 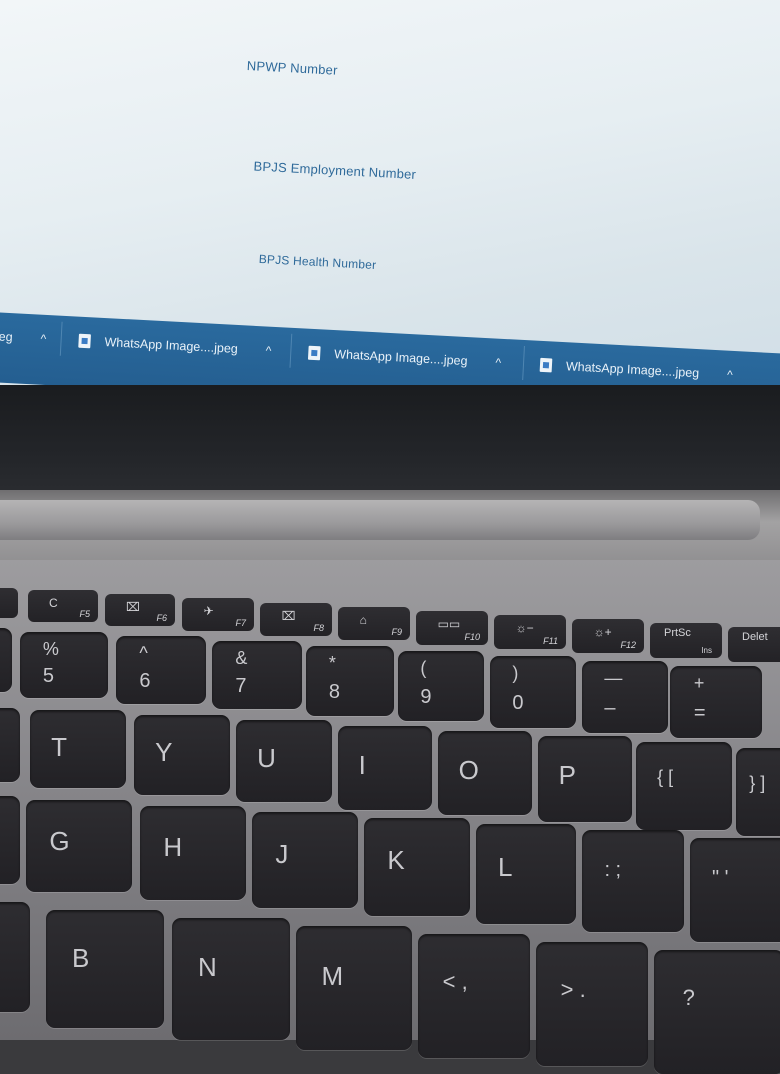 What do you see at coordinates (374, 623) in the screenshot?
I see `key-f9: ⌂ F9` at bounding box center [374, 623].